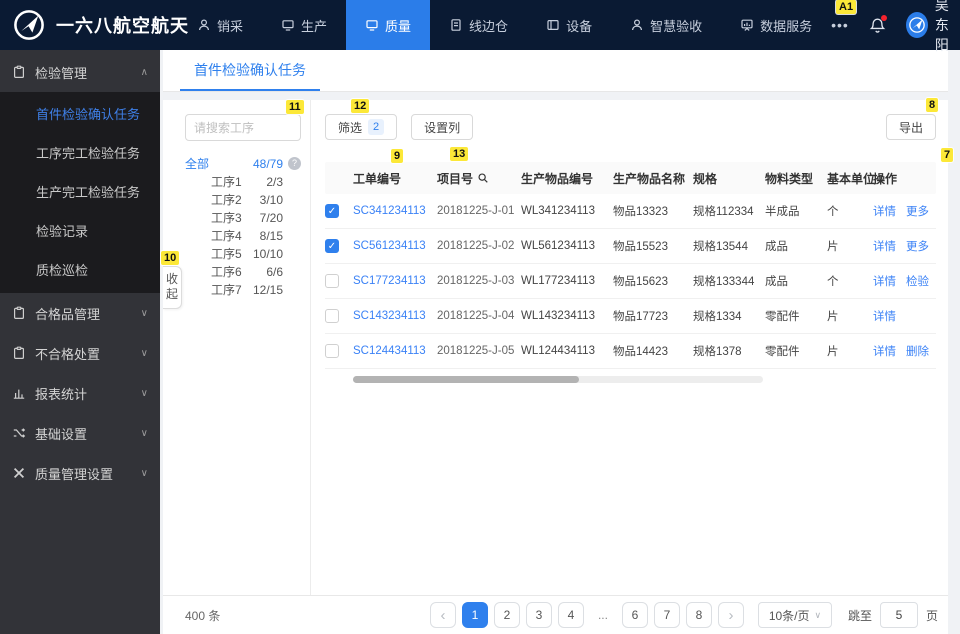 This screenshot has width=960, height=634. I want to click on collapse-panel-button: 收起, so click(172, 287).